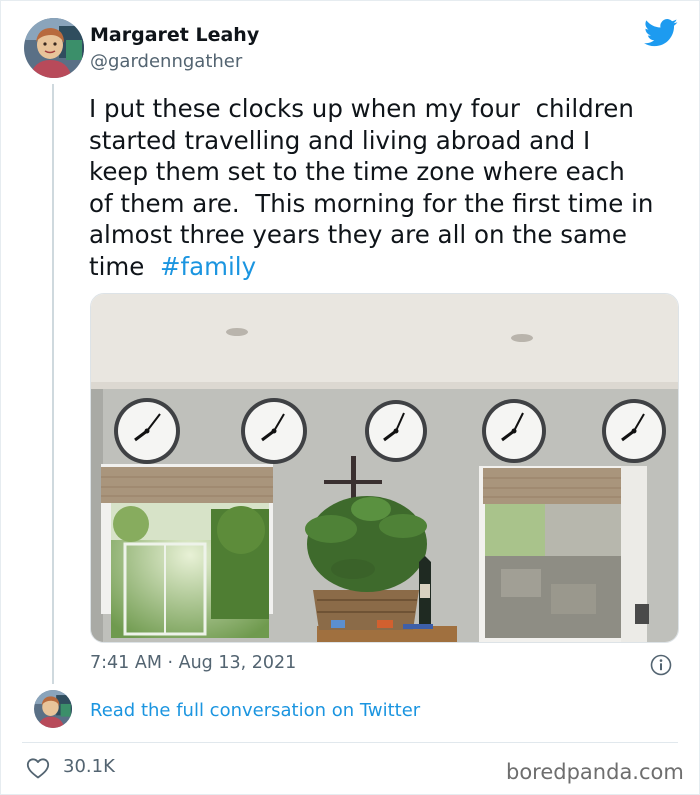 The height and width of the screenshot is (795, 700). What do you see at coordinates (174, 35) in the screenshot?
I see `author-name: Margaret Leahy` at bounding box center [174, 35].